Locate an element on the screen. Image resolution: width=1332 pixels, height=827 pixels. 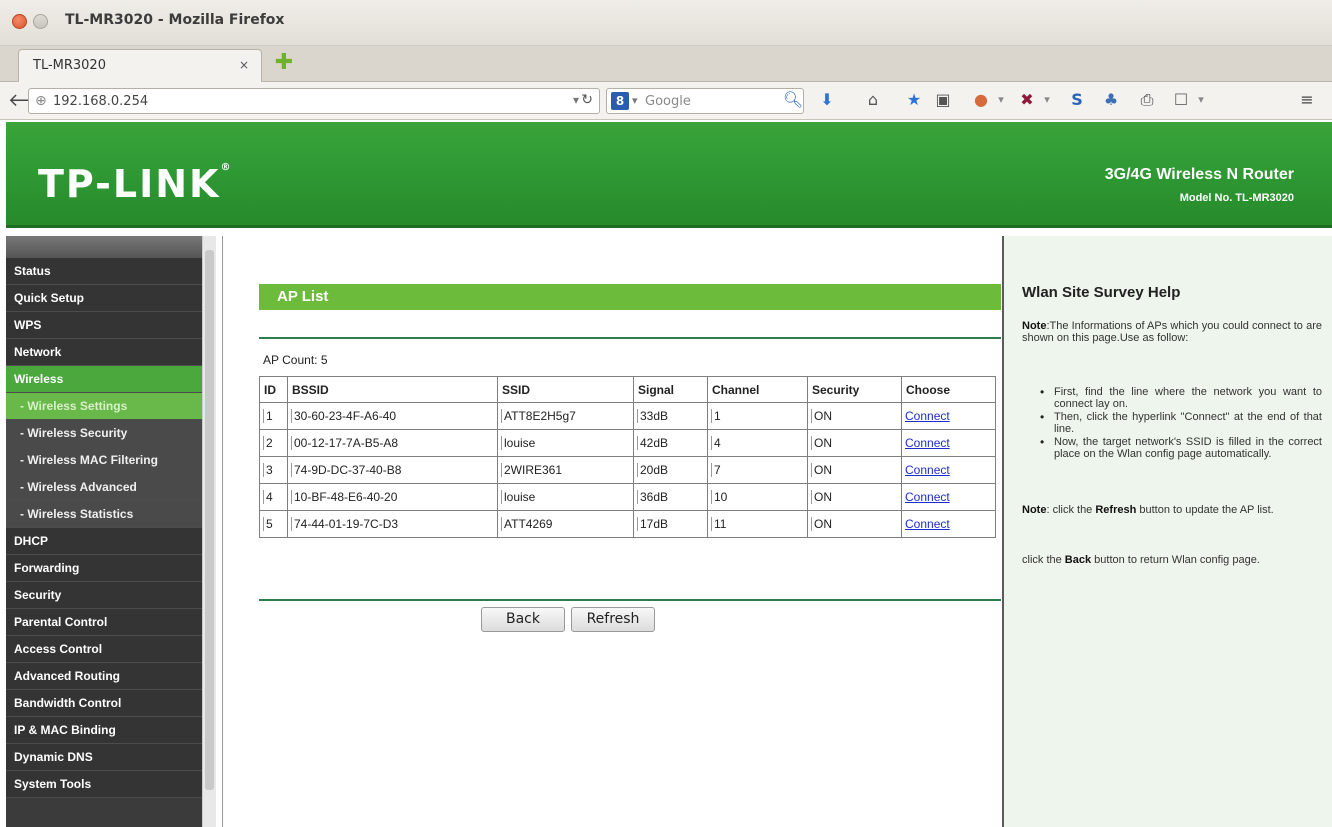
url-text: 192.168.0.254 is located at coordinates (101, 101).